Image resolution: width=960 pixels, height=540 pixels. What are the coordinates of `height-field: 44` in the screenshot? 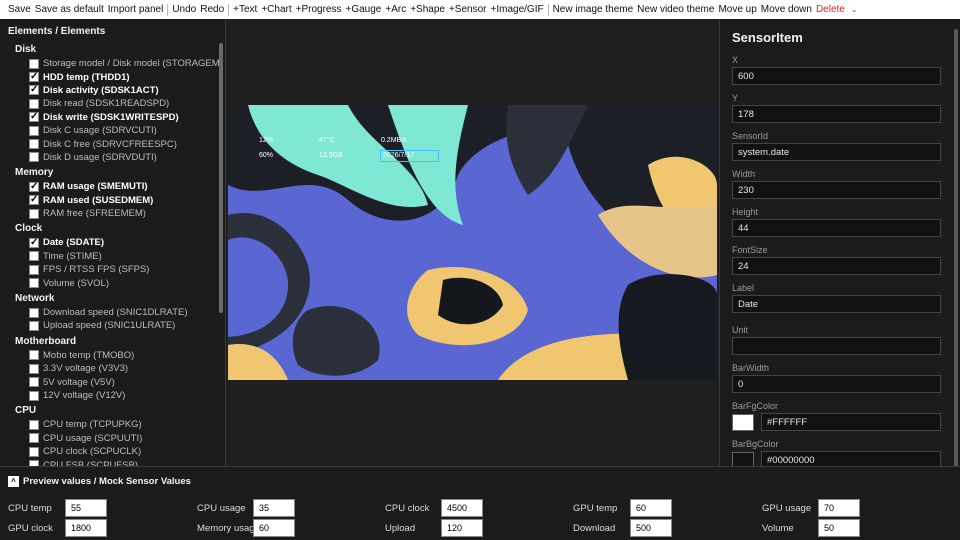 It's located at (836, 228).